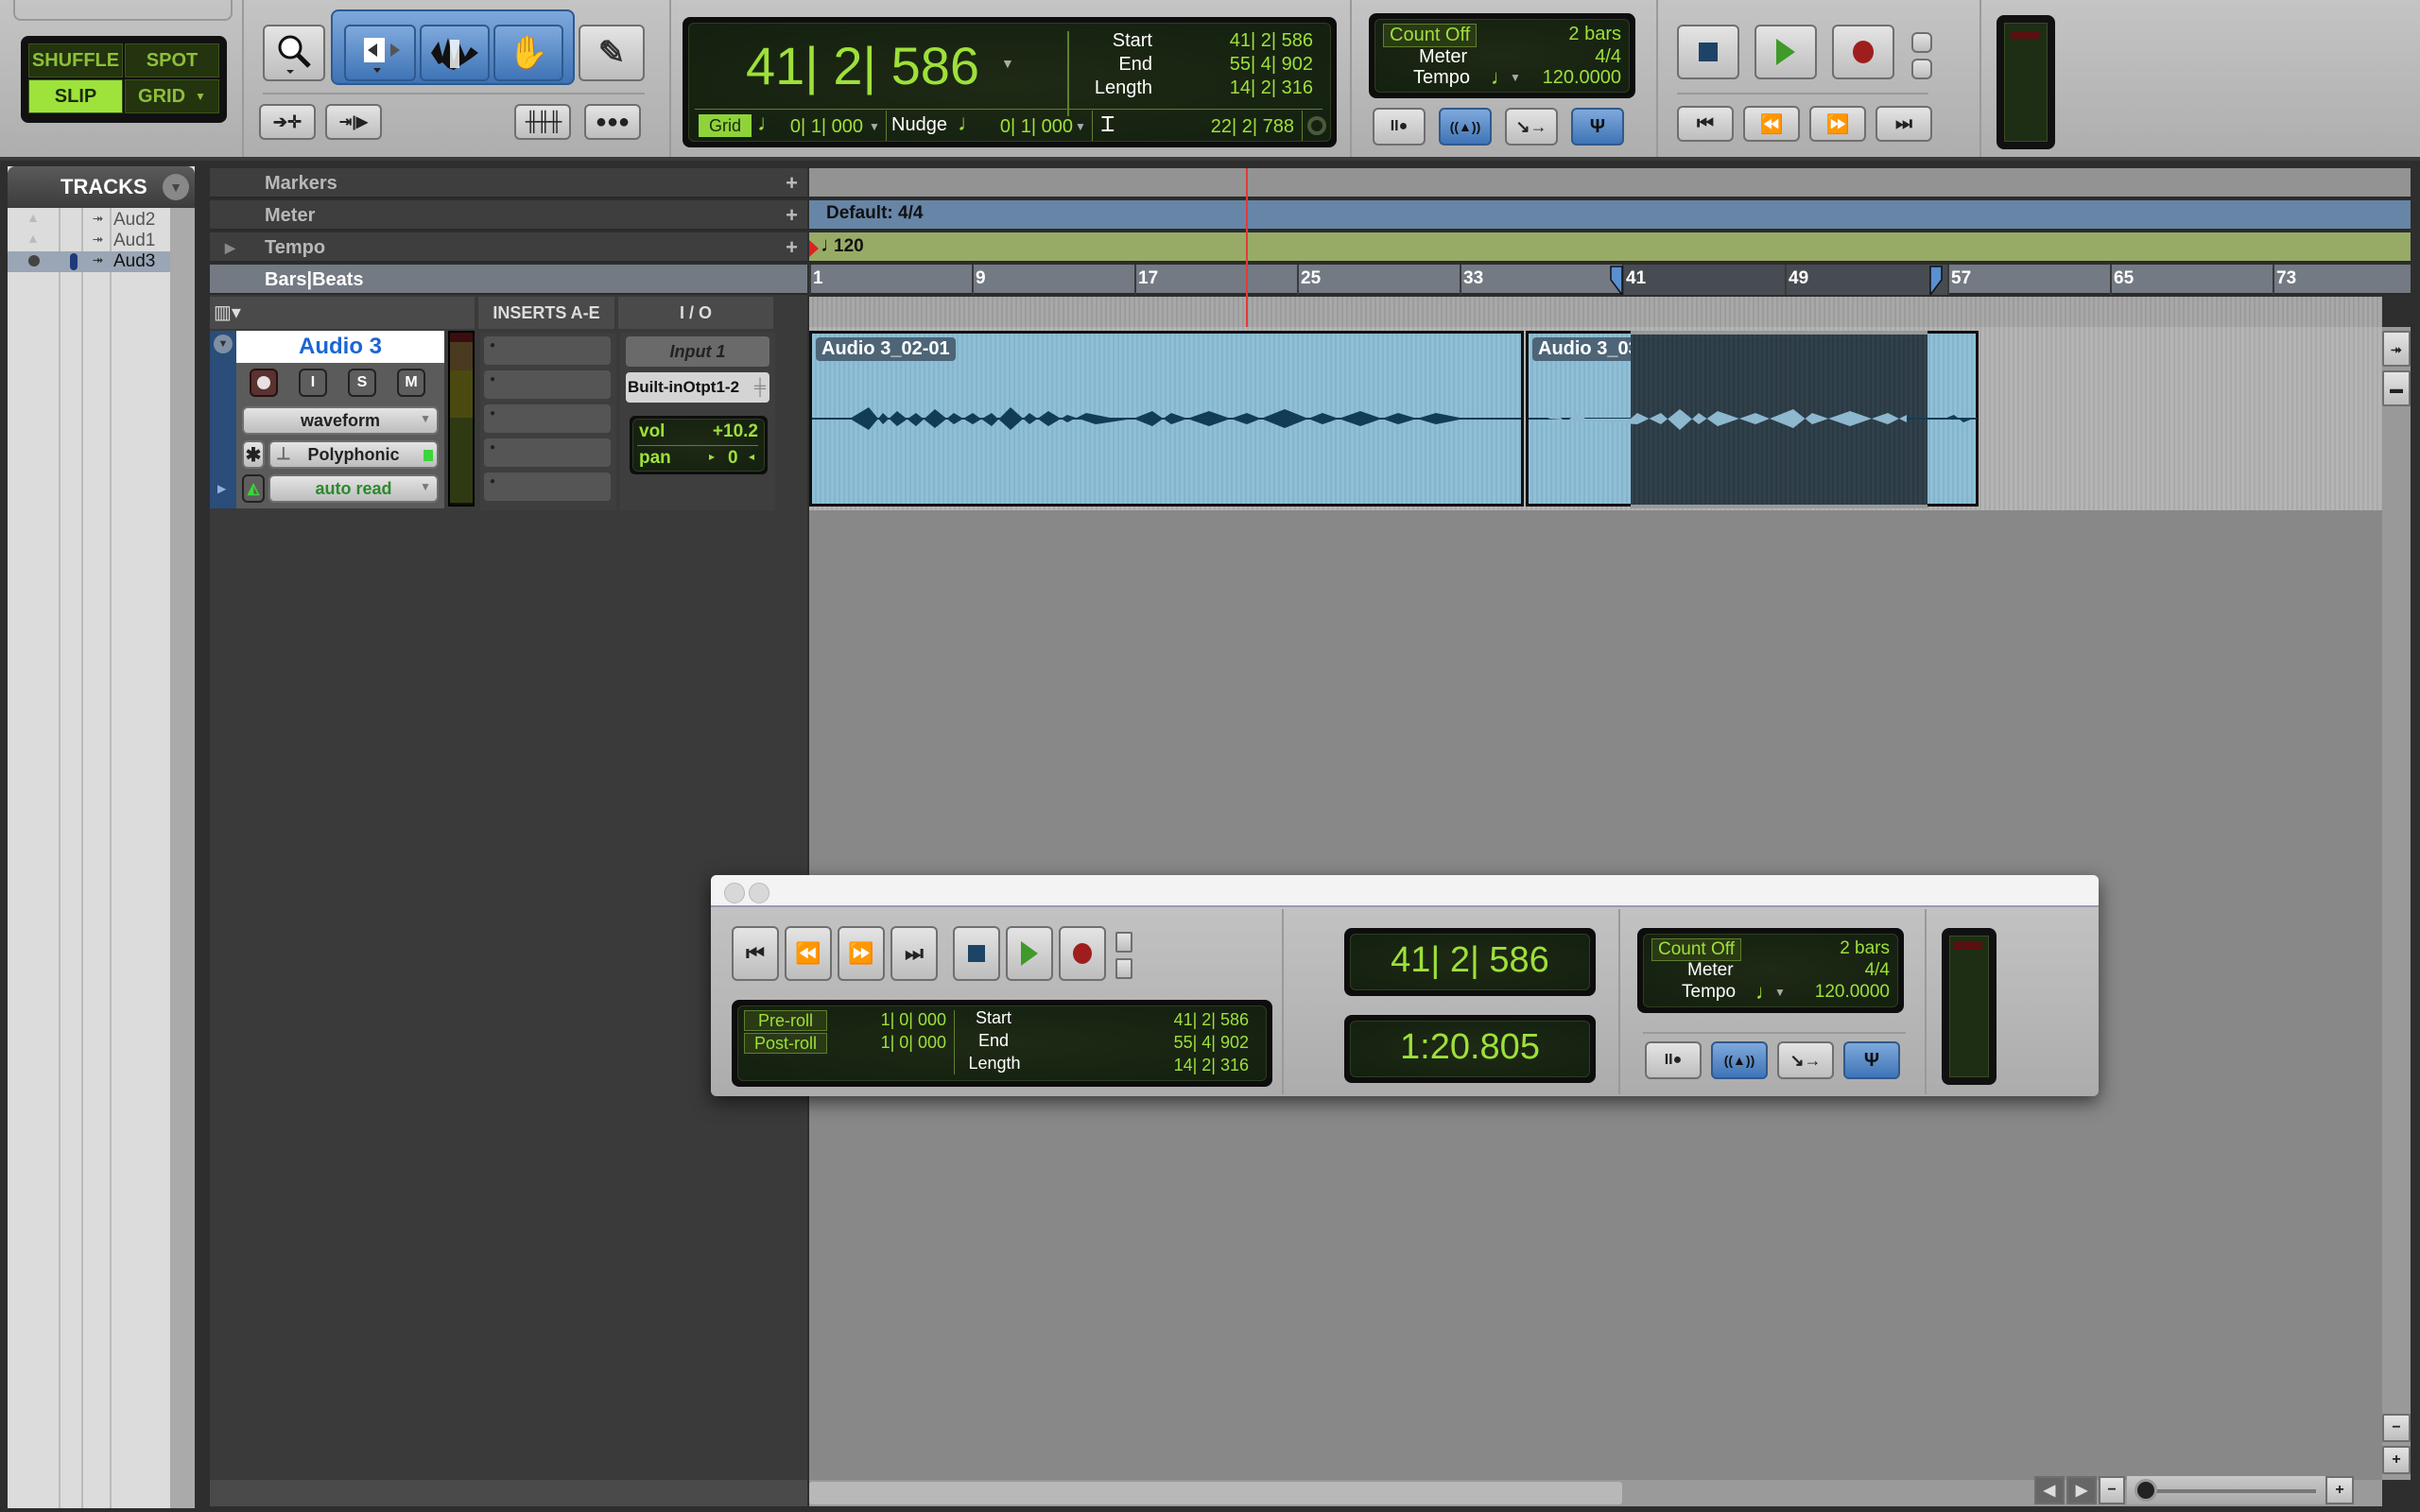 The image size is (2420, 1512). I want to click on expand-track-icon: ▶, so click(221, 488).